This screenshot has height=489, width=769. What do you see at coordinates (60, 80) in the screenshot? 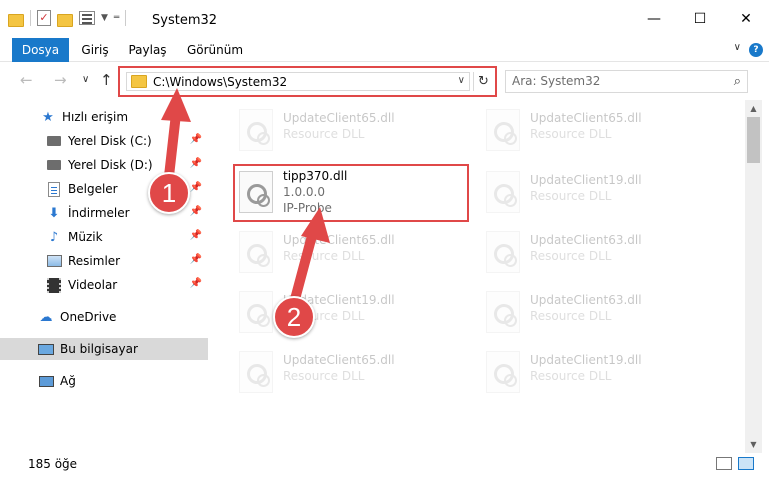
I see `forward-button: →` at bounding box center [60, 80].